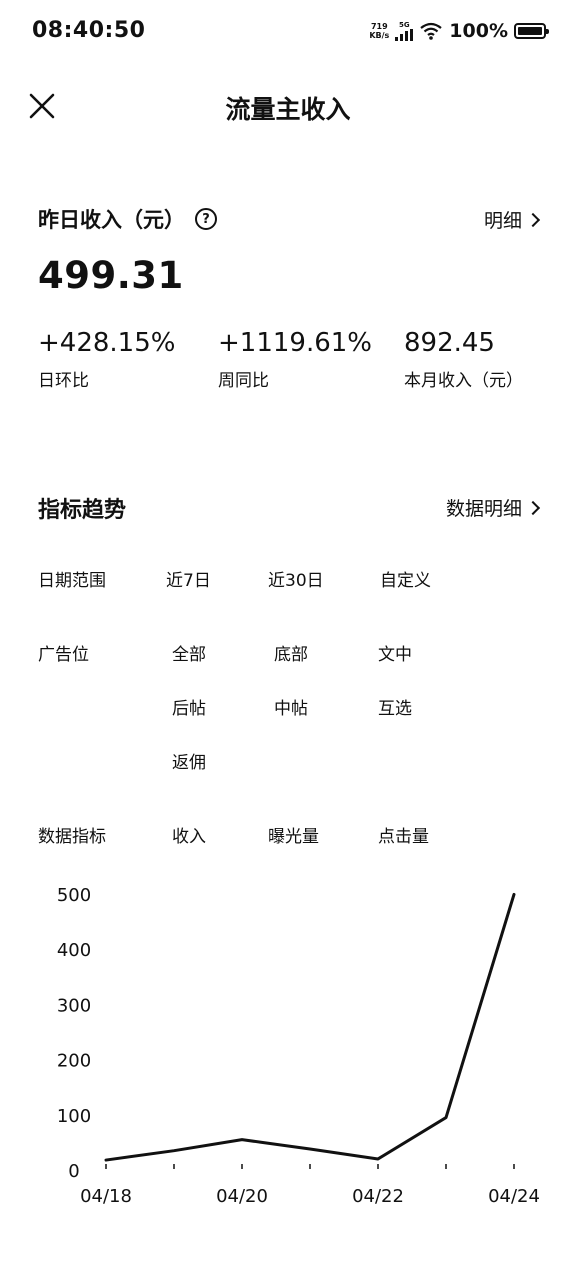 The width and height of the screenshot is (576, 1280). Describe the element at coordinates (395, 706) in the screenshot. I see `ad-slot-mutual: 互选` at that location.